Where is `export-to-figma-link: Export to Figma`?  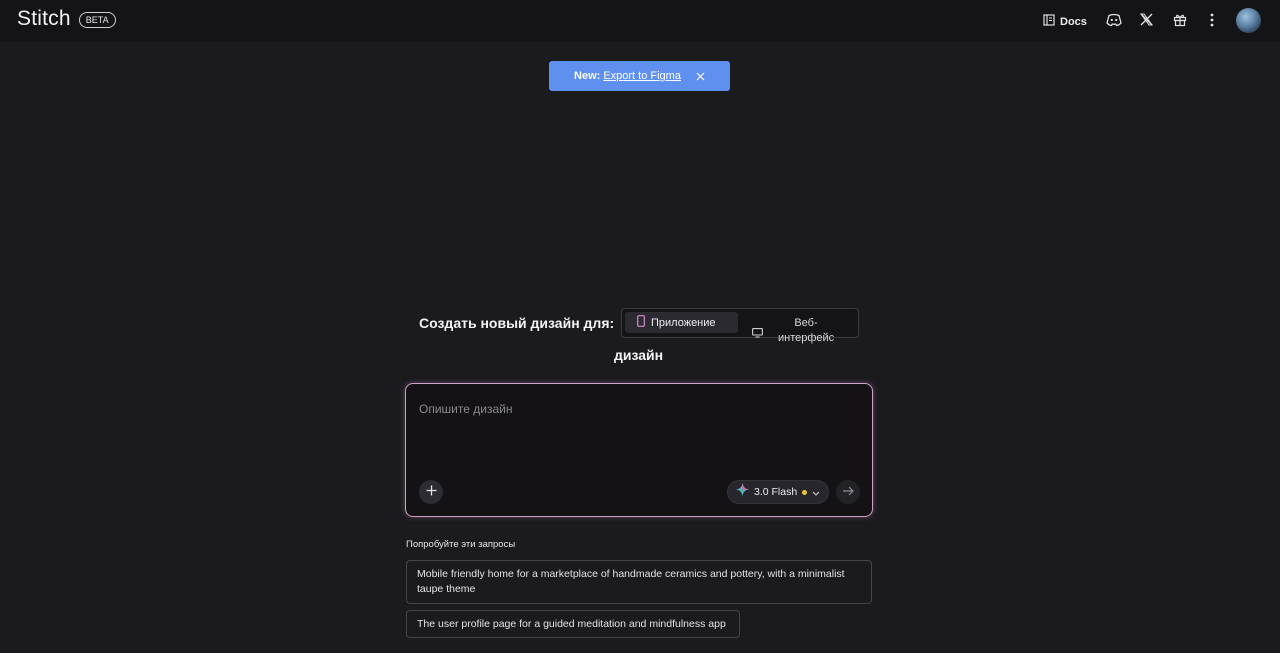
export-to-figma-link: Export to Figma is located at coordinates (642, 76).